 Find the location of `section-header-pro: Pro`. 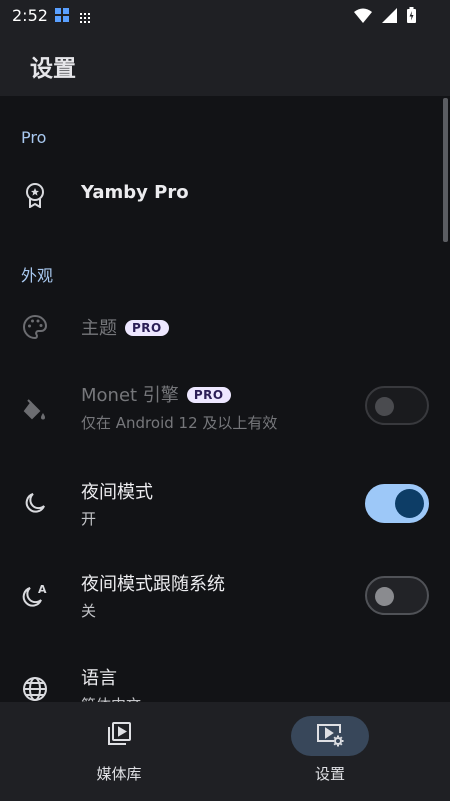

section-header-pro: Pro is located at coordinates (34, 137).